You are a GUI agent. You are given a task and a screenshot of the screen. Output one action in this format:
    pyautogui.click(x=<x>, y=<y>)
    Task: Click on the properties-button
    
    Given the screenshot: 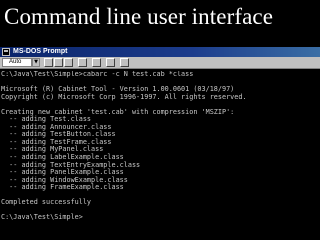 What is the action you would take?
    pyautogui.click(x=96, y=62)
    